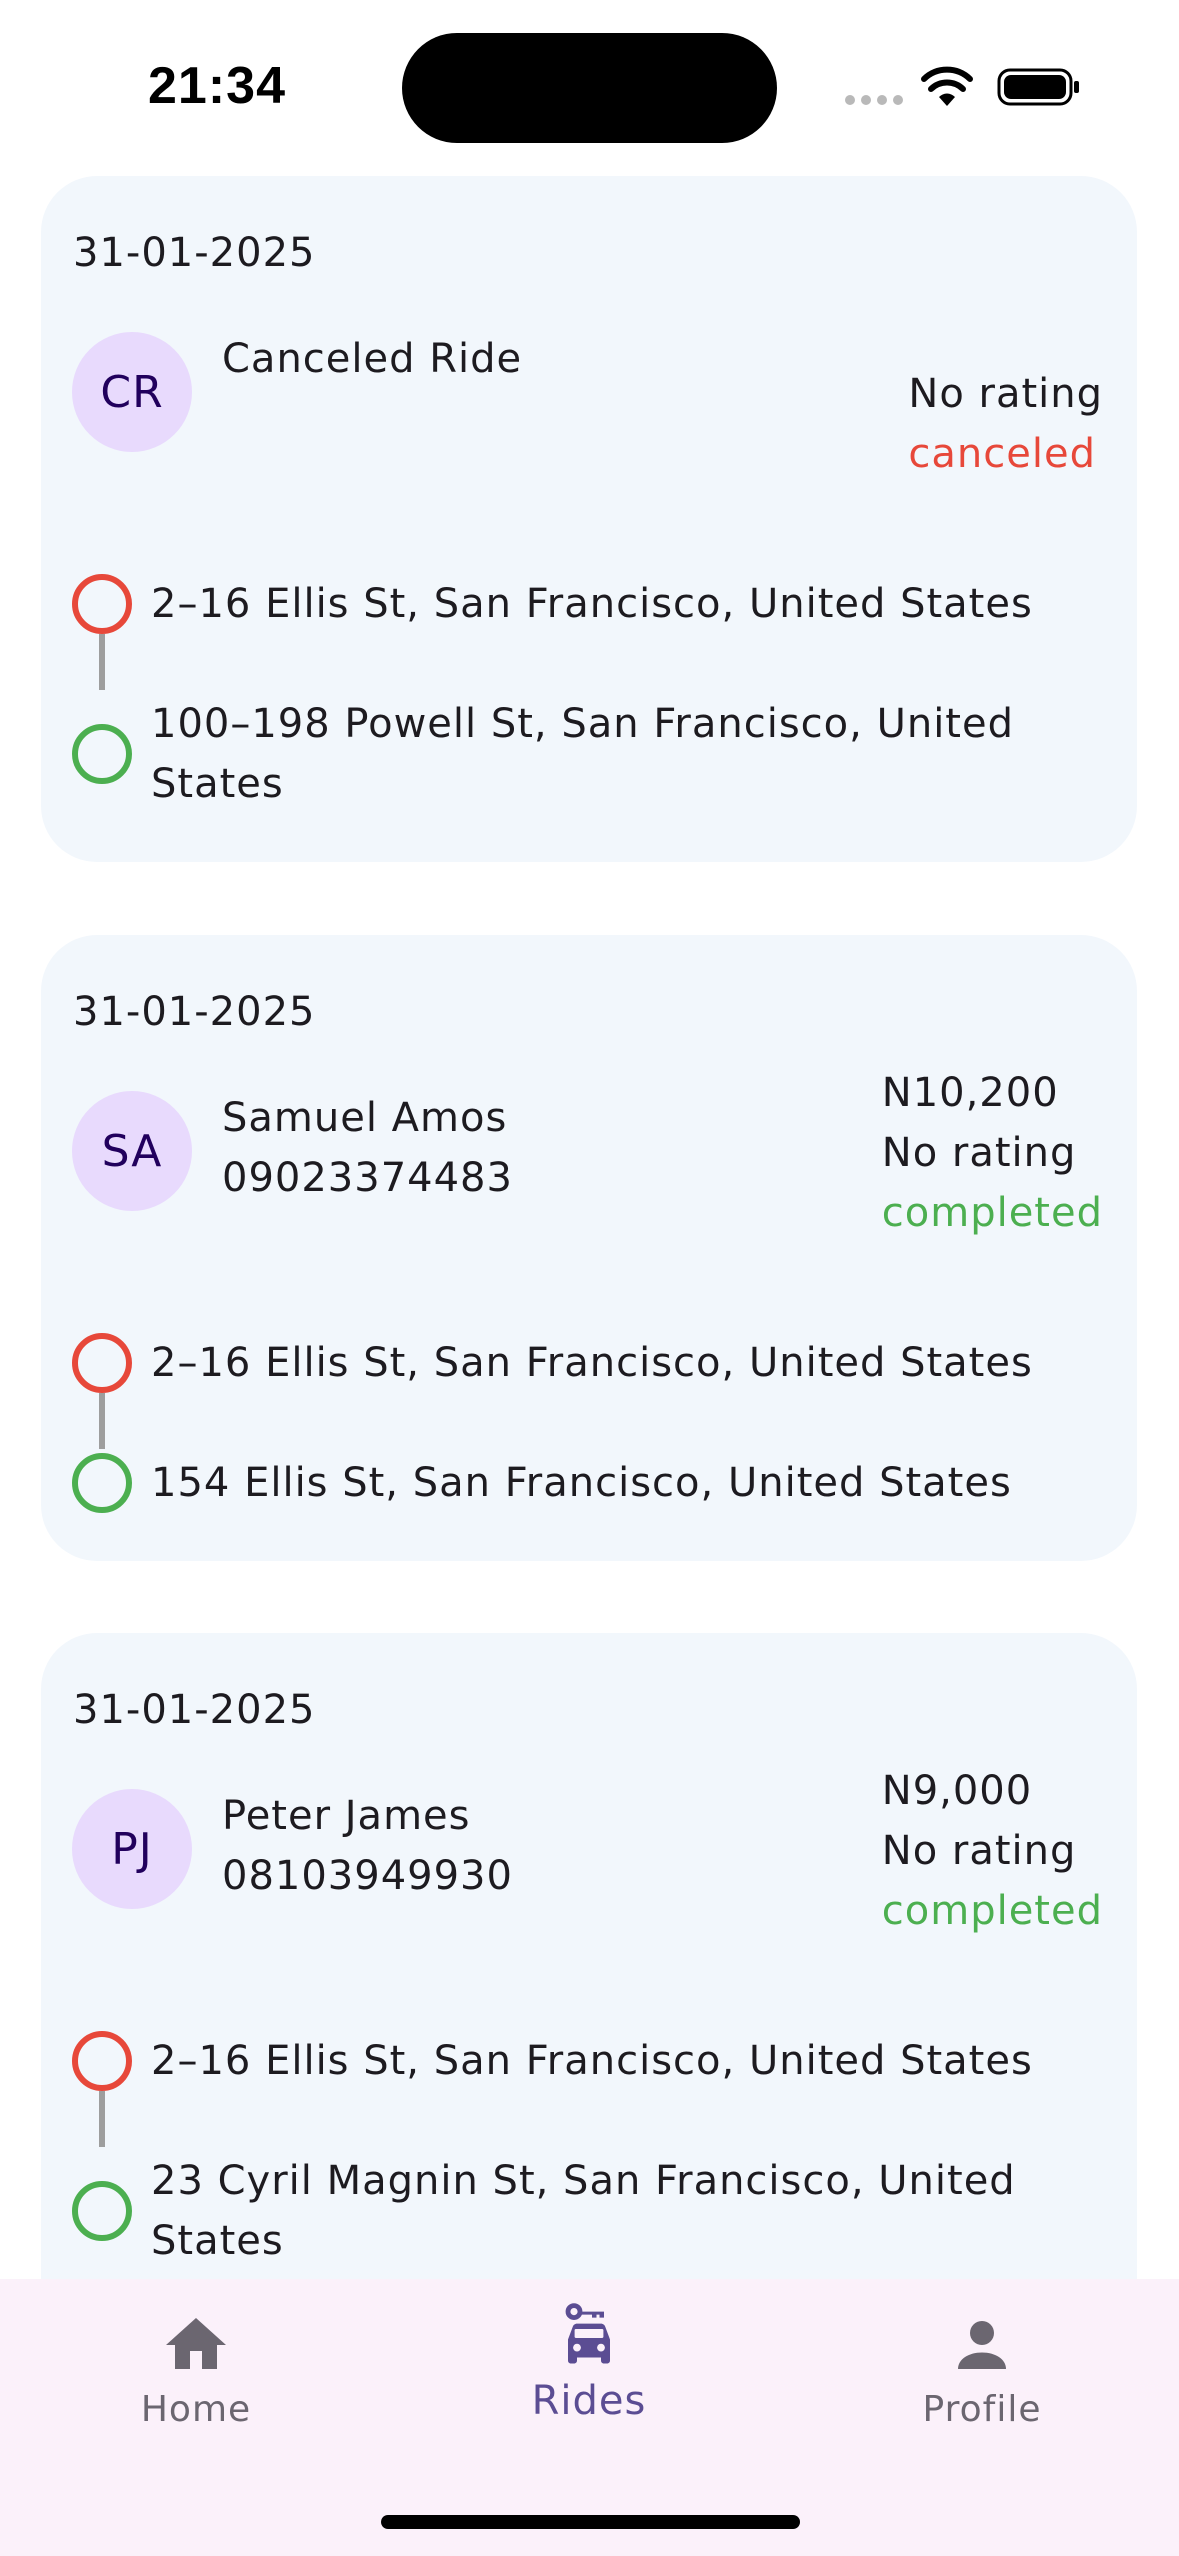 The image size is (1179, 2556). I want to click on status-badge: canceled, so click(1002, 454).